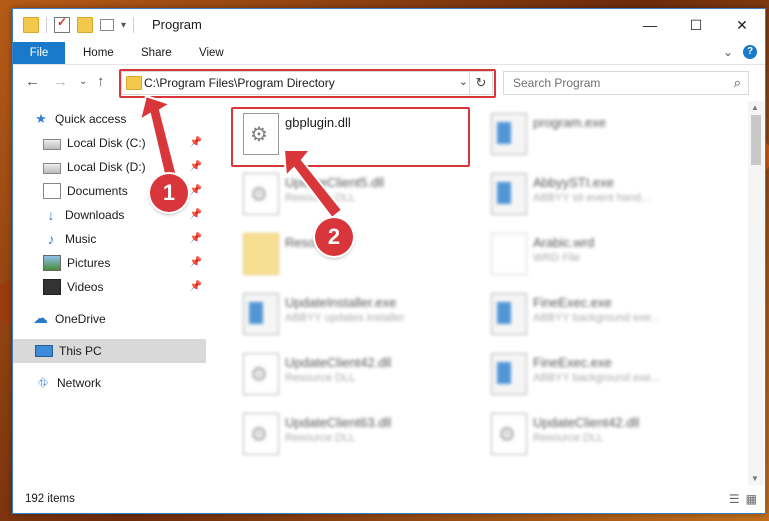  I want to click on annotation-arrows, so click(241, 157).